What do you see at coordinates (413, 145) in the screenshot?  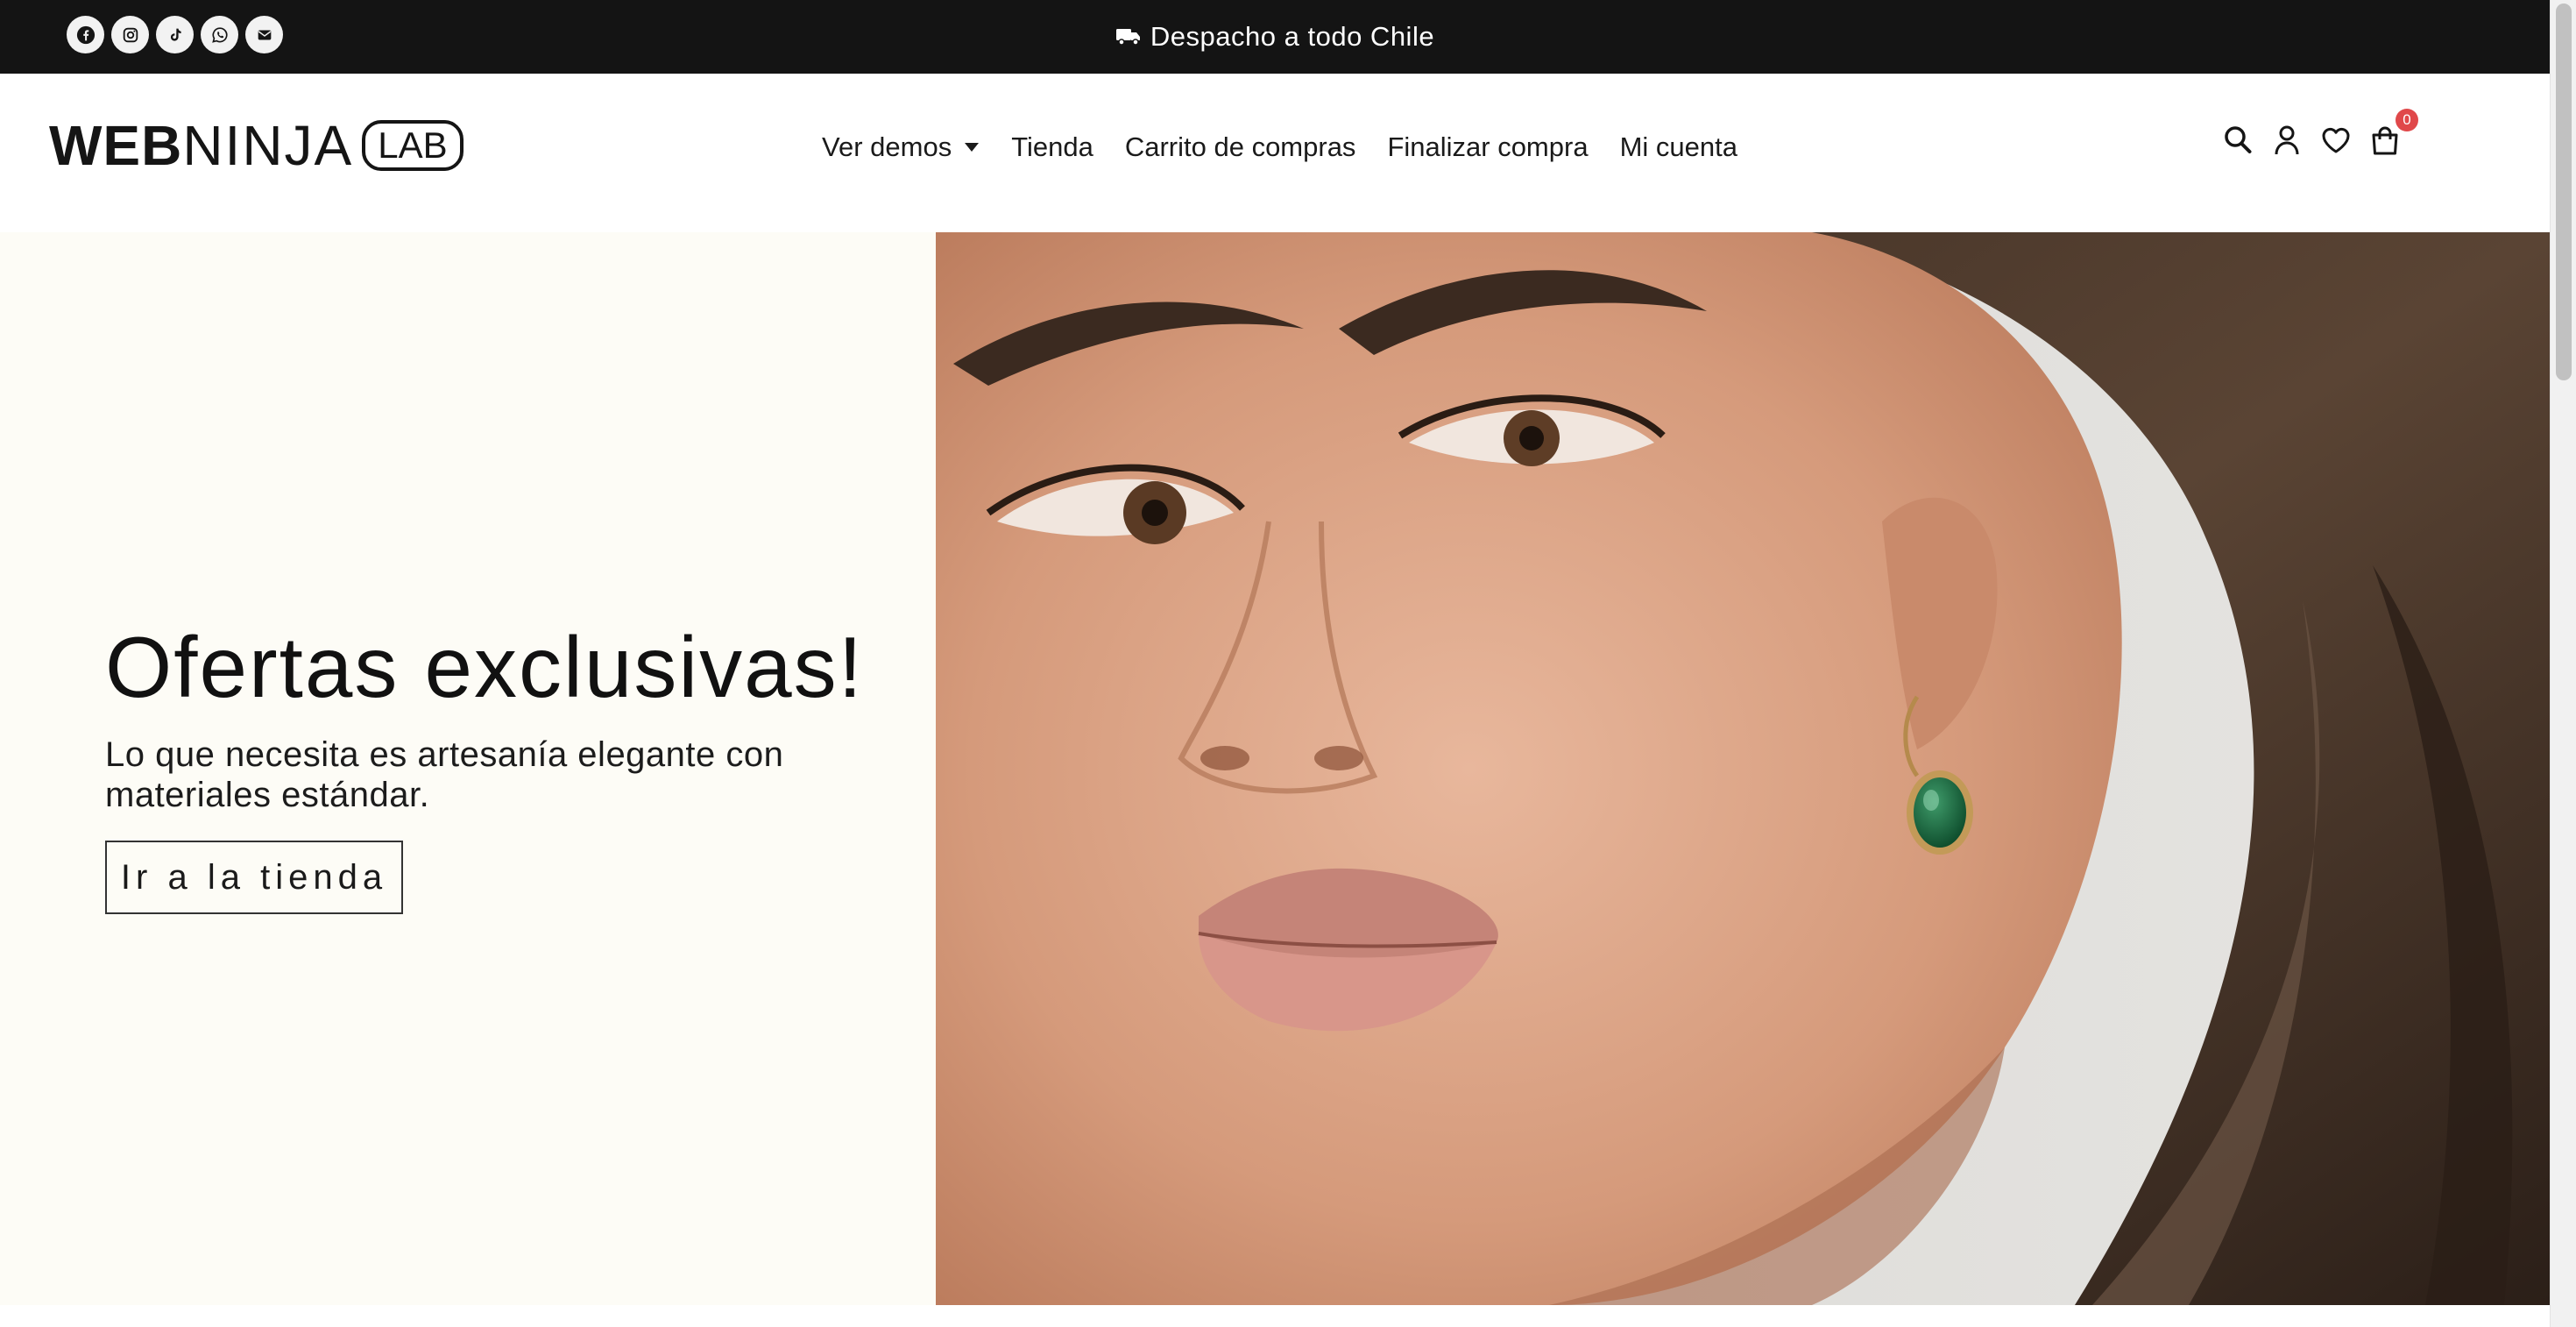 I see `logo-badge-lab: LAB` at bounding box center [413, 145].